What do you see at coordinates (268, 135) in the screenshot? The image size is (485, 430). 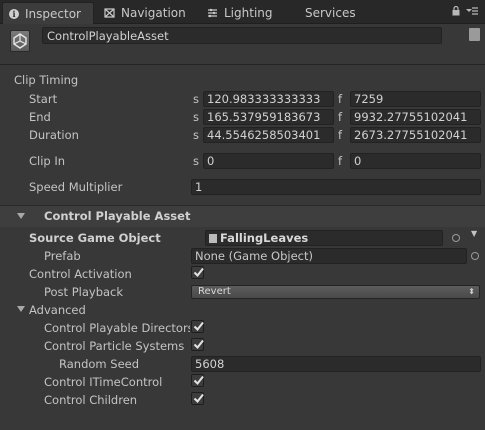 I see `duration-seconds-field: 44.5546258503401` at bounding box center [268, 135].